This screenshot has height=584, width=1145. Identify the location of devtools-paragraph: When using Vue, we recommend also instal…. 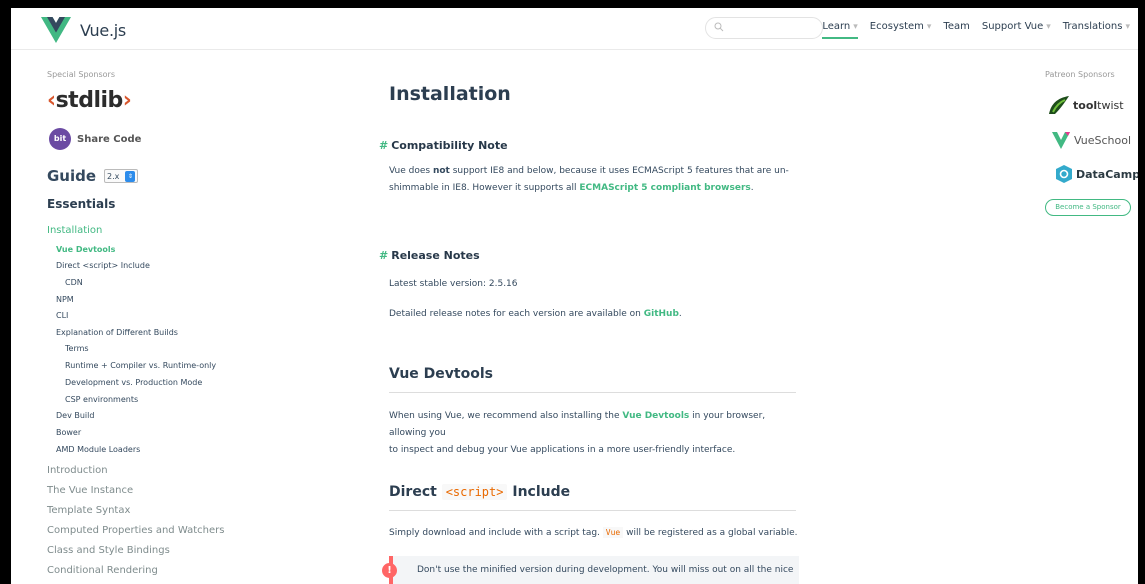
(594, 433).